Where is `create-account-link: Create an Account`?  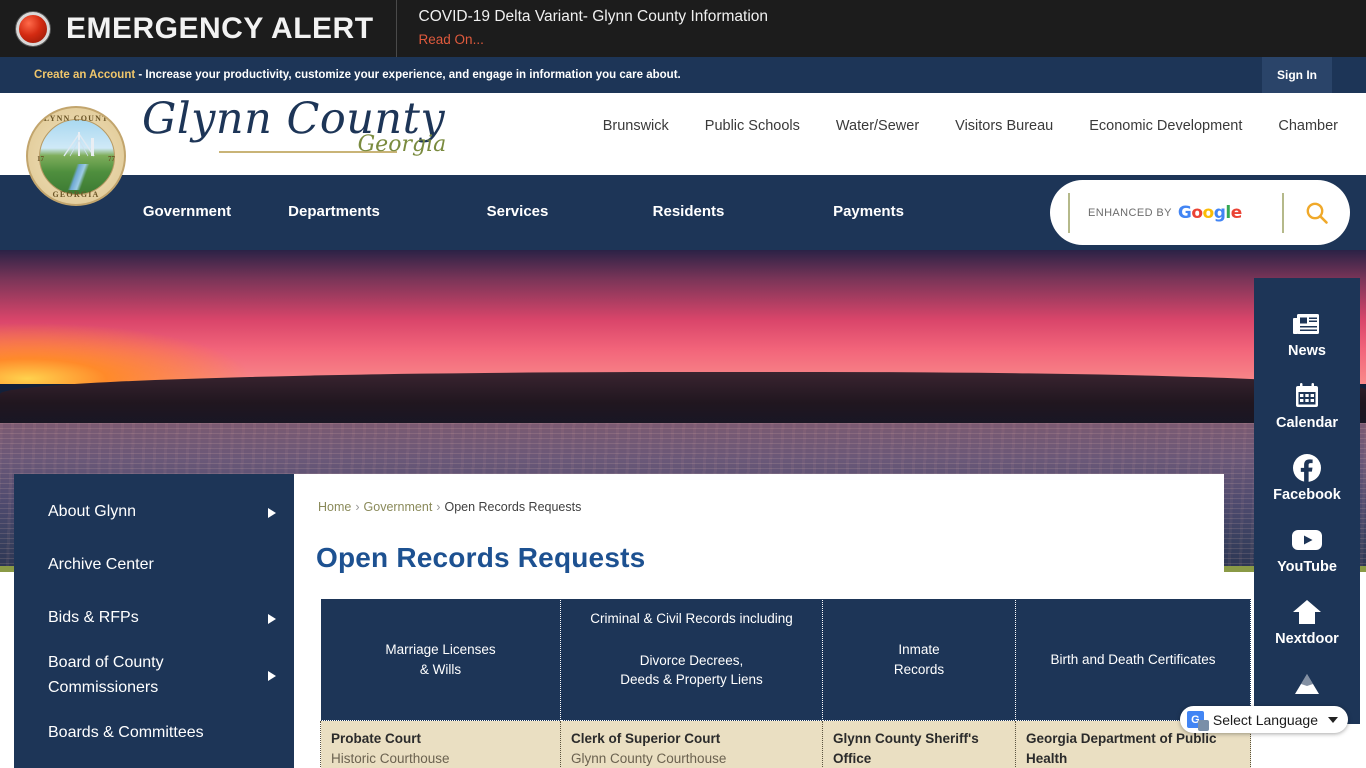
create-account-link: Create an Account is located at coordinates (84, 75).